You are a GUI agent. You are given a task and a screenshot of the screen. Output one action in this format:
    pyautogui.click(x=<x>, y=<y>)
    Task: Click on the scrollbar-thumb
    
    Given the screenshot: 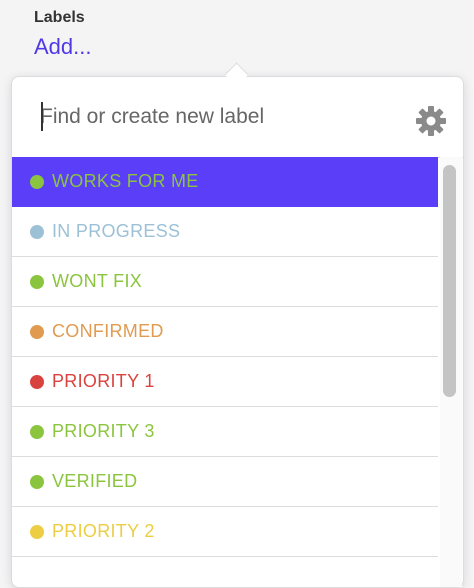 What is the action you would take?
    pyautogui.click(x=449, y=281)
    